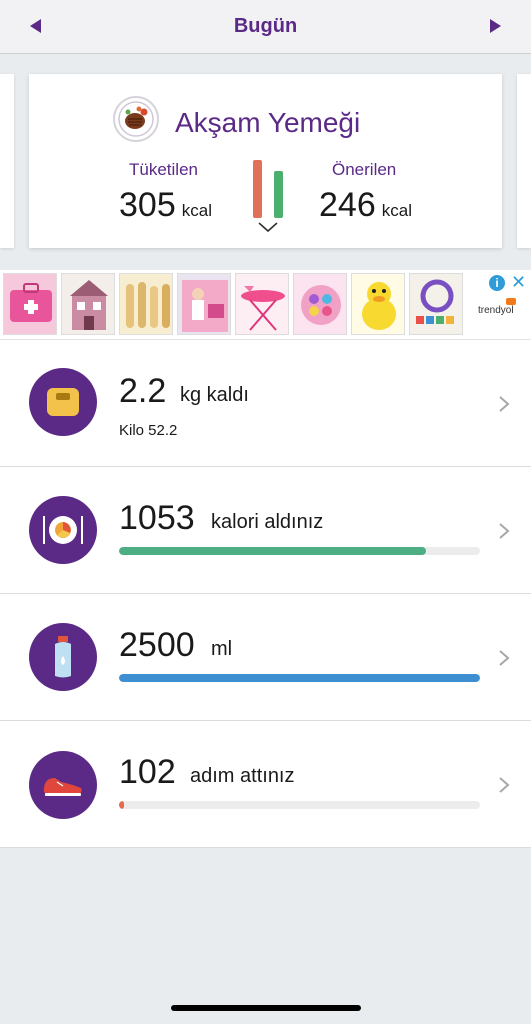 This screenshot has height=1024, width=531. I want to click on water-progress-fill, so click(299, 678).